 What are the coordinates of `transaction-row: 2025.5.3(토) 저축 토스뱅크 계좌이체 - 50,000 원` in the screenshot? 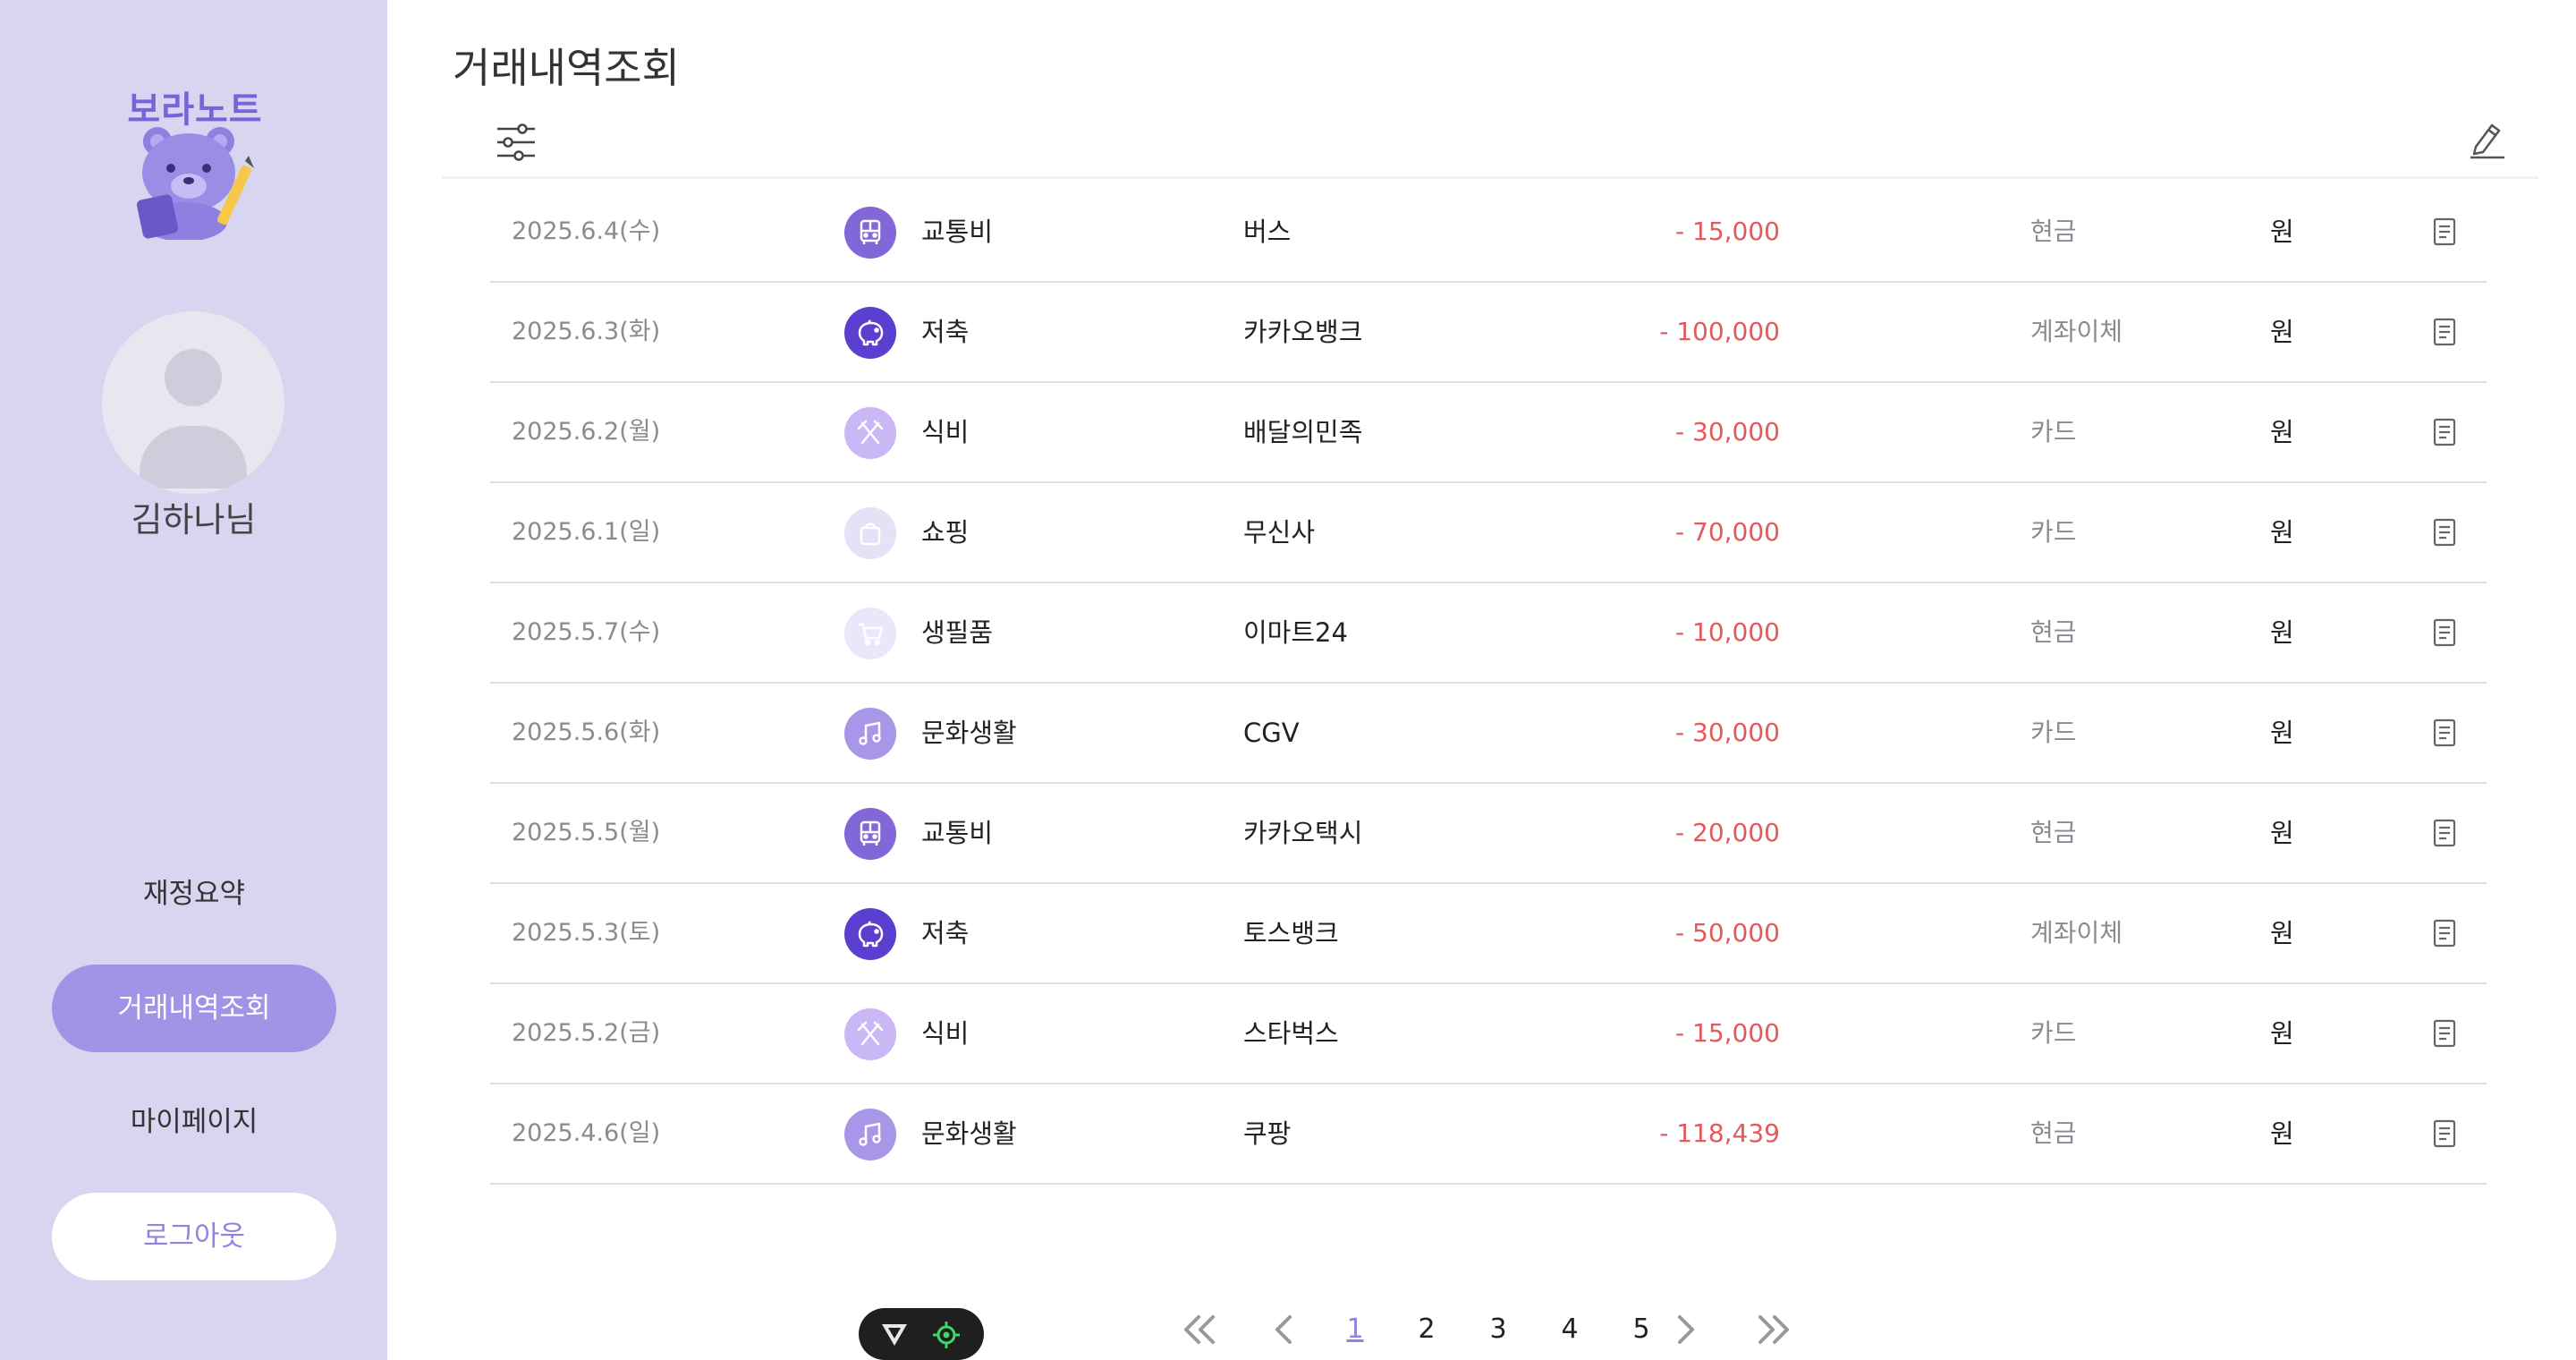 It's located at (1488, 934).